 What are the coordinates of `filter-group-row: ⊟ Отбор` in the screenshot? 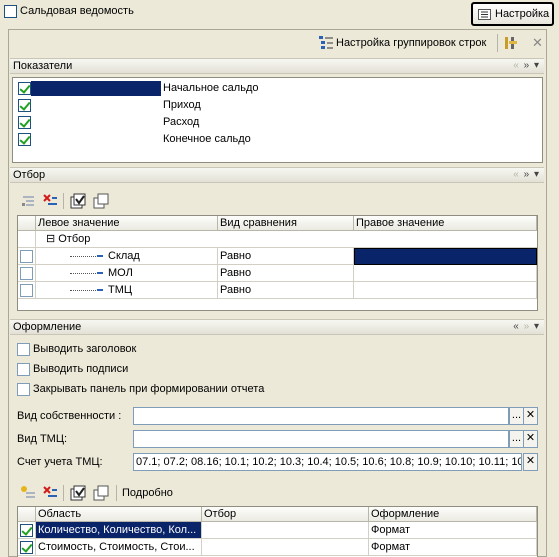 It's located at (286, 239).